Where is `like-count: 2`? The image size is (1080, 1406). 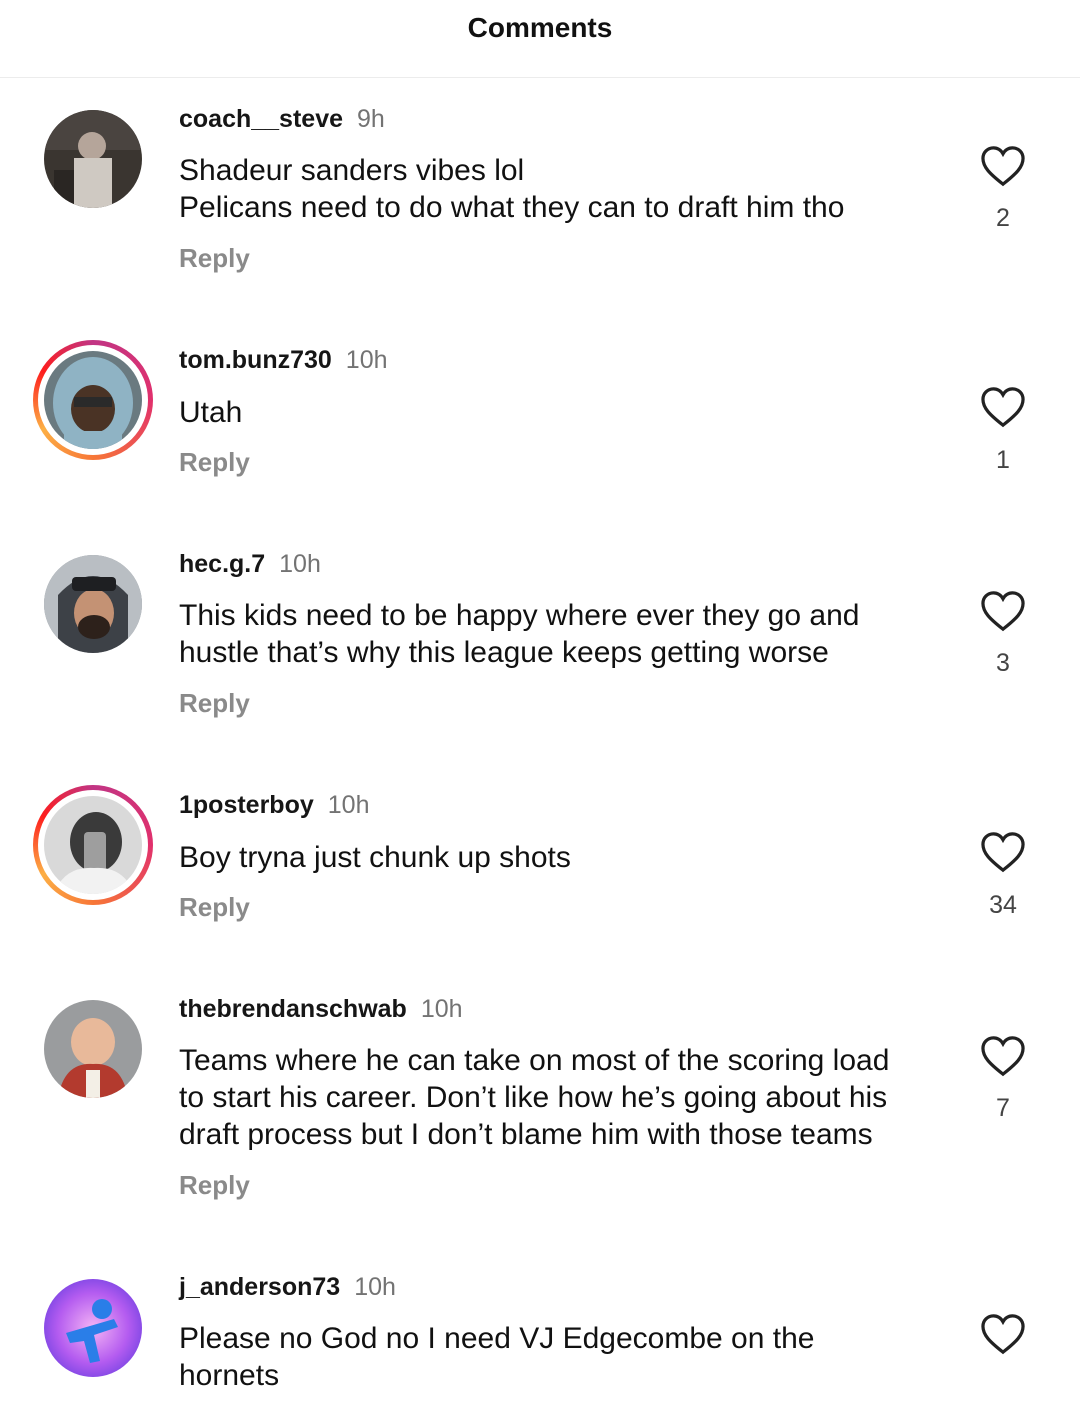
like-count: 2 is located at coordinates (1003, 218).